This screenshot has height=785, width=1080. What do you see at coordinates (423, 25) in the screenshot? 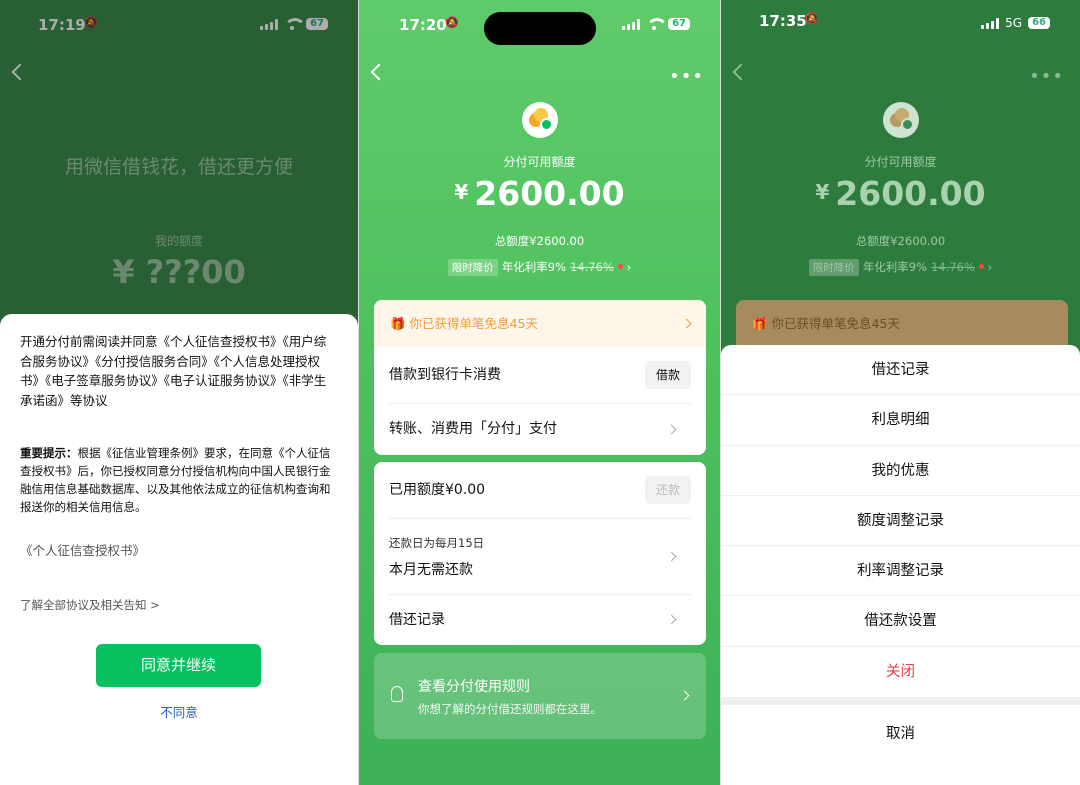
I see `status-time: 17:20` at bounding box center [423, 25].